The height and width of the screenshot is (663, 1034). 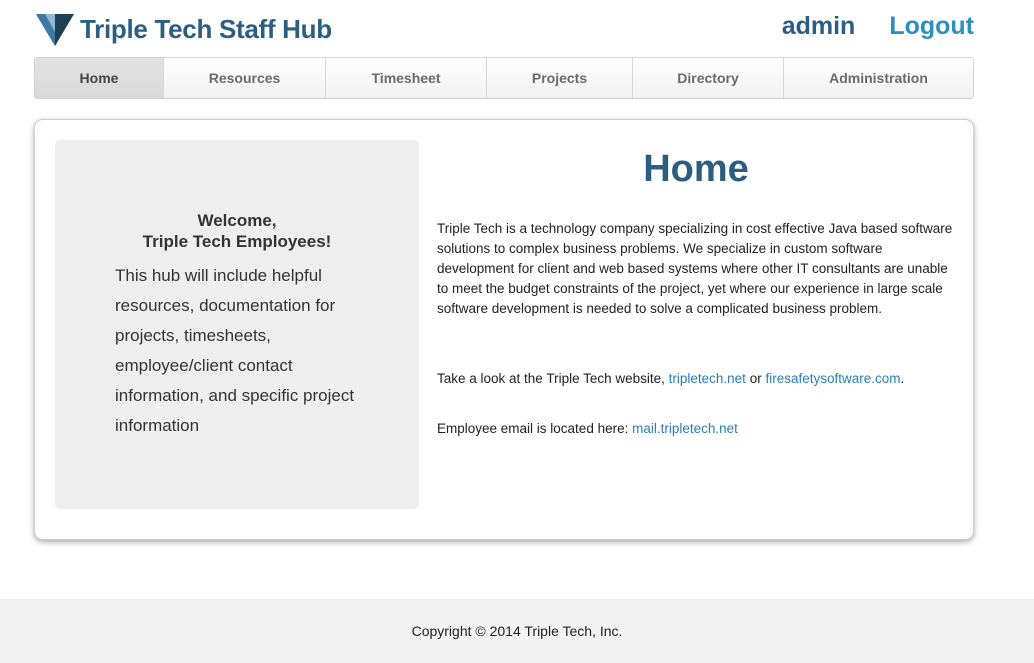 I want to click on mail-link: mail.tripletech.net, so click(x=685, y=428).